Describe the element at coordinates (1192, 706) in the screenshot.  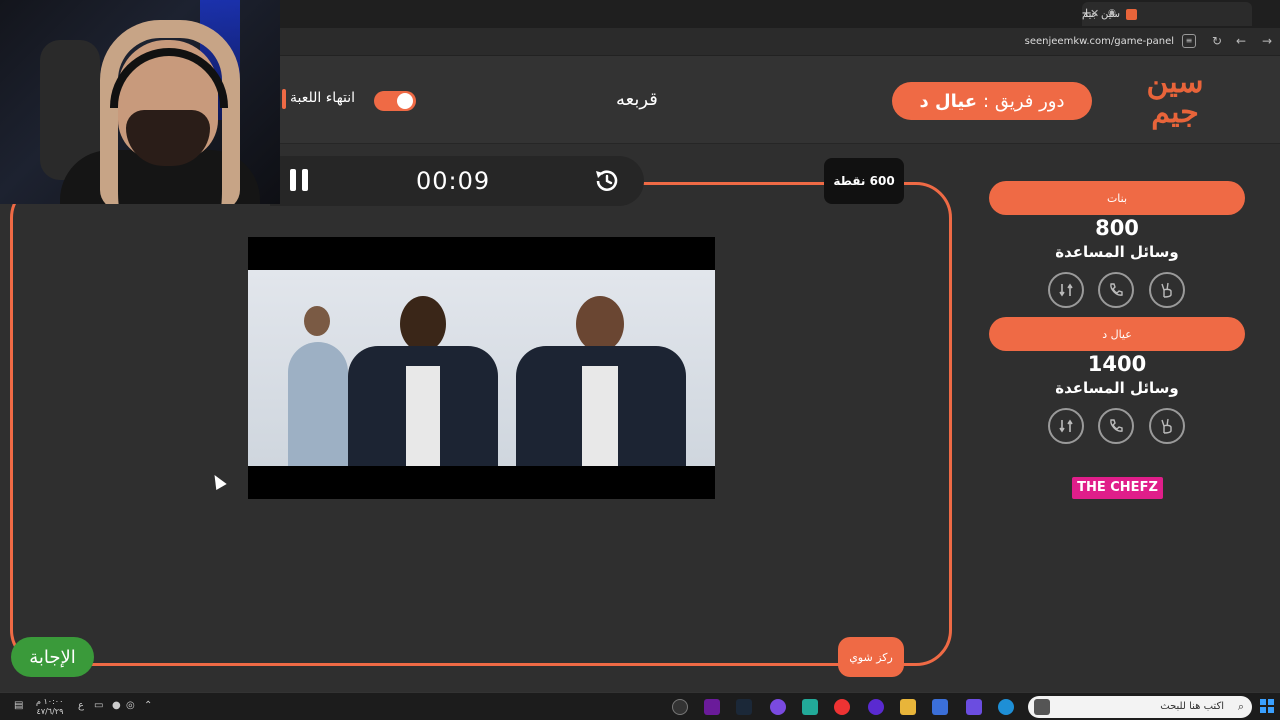
I see `search-placeholder: اكتب هنا للبحث` at that location.